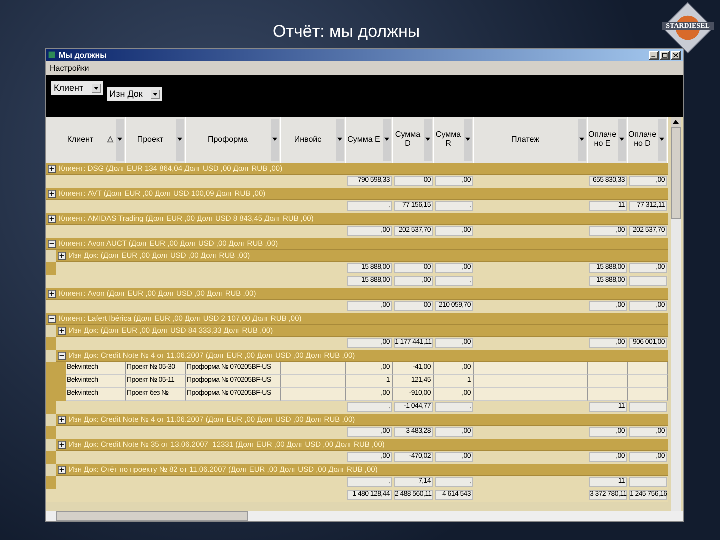  What do you see at coordinates (676, 55) in the screenshot?
I see `close-button` at bounding box center [676, 55].